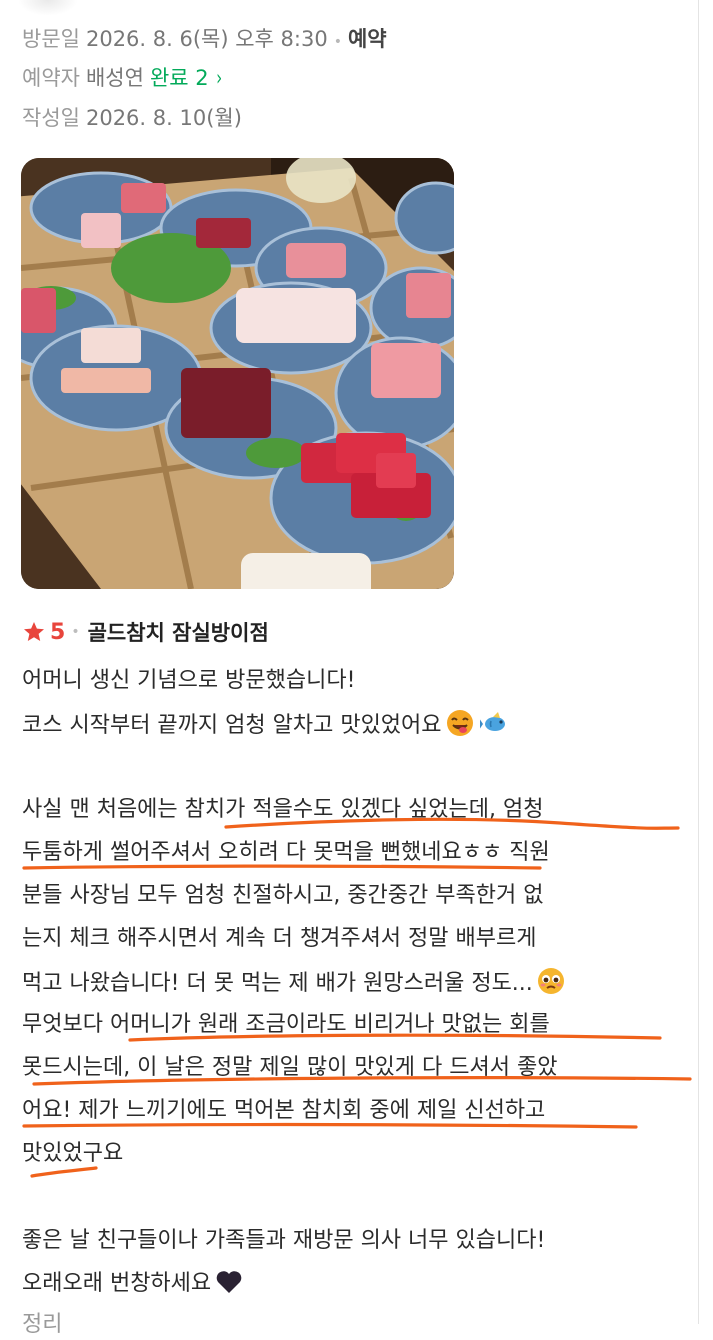  I want to click on rating-row: 5 • 골드참치 잠실방이점, so click(145, 632).